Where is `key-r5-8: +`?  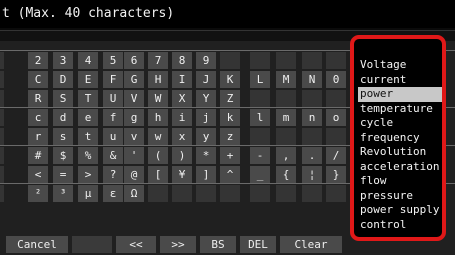
key-r5-8: + is located at coordinates (230, 155).